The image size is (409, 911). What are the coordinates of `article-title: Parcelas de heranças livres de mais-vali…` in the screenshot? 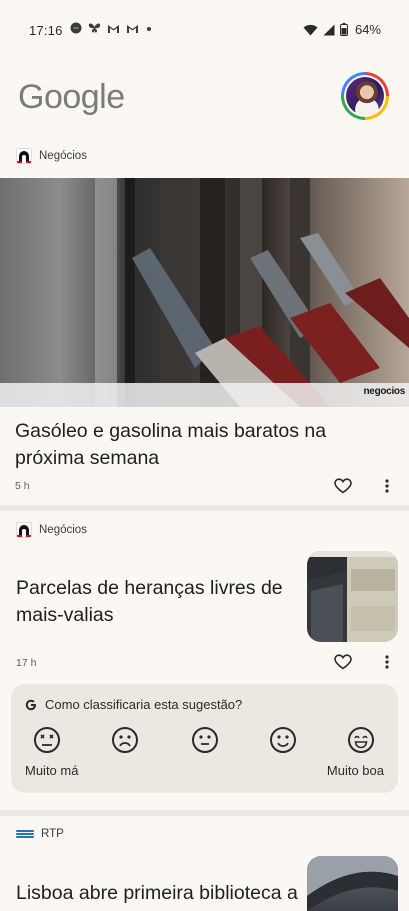 It's located at (153, 602).